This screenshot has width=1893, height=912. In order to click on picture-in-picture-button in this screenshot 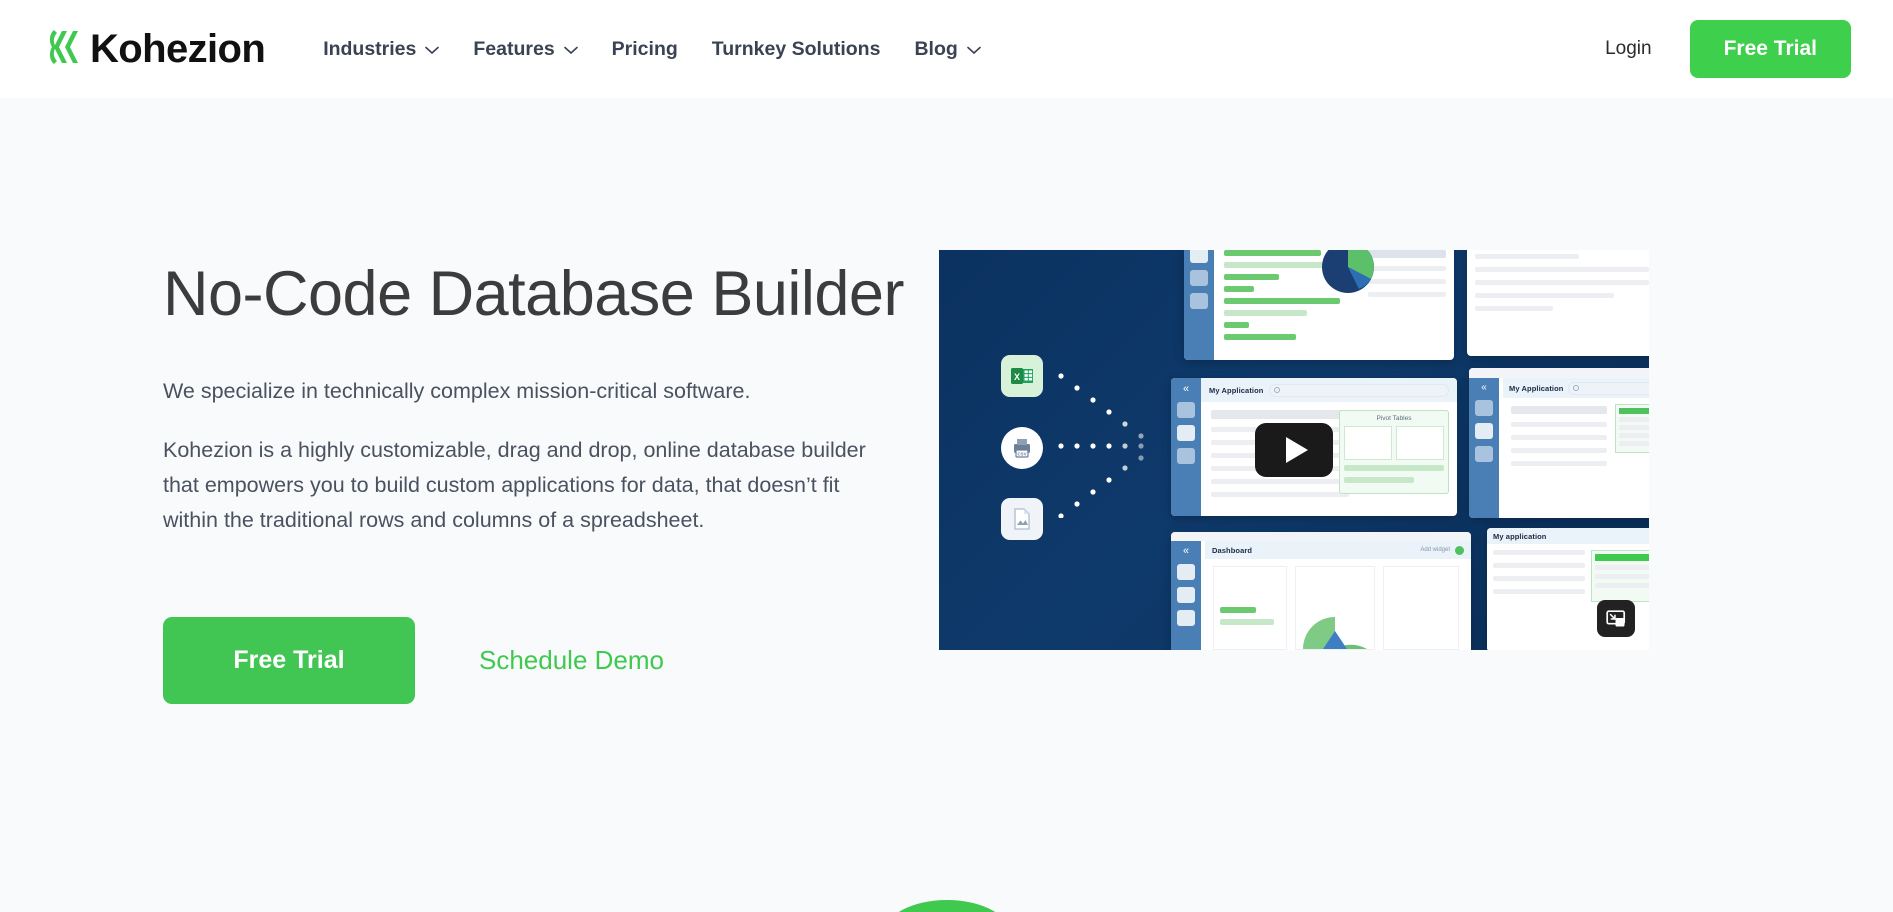, I will do `click(1616, 618)`.